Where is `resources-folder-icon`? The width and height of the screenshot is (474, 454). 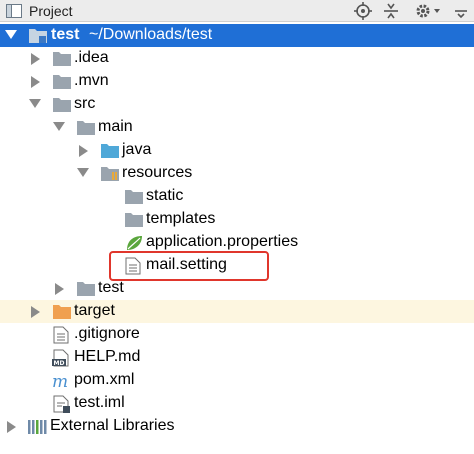 resources-folder-icon is located at coordinates (110, 174).